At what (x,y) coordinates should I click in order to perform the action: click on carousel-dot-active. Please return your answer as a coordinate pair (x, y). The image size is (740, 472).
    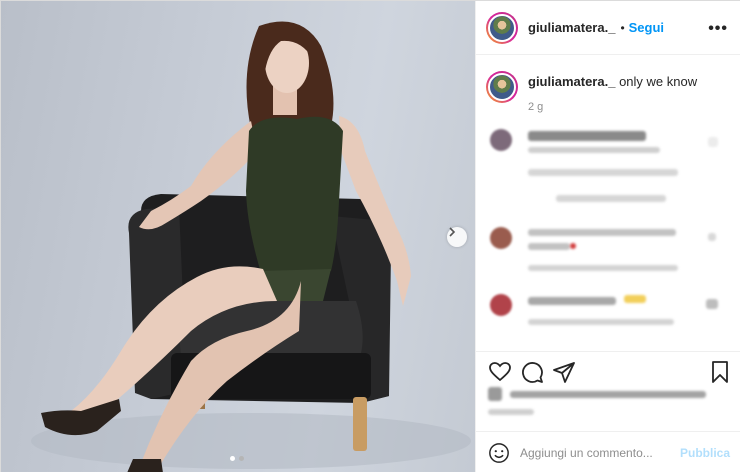
    Looking at the image, I should click on (232, 458).